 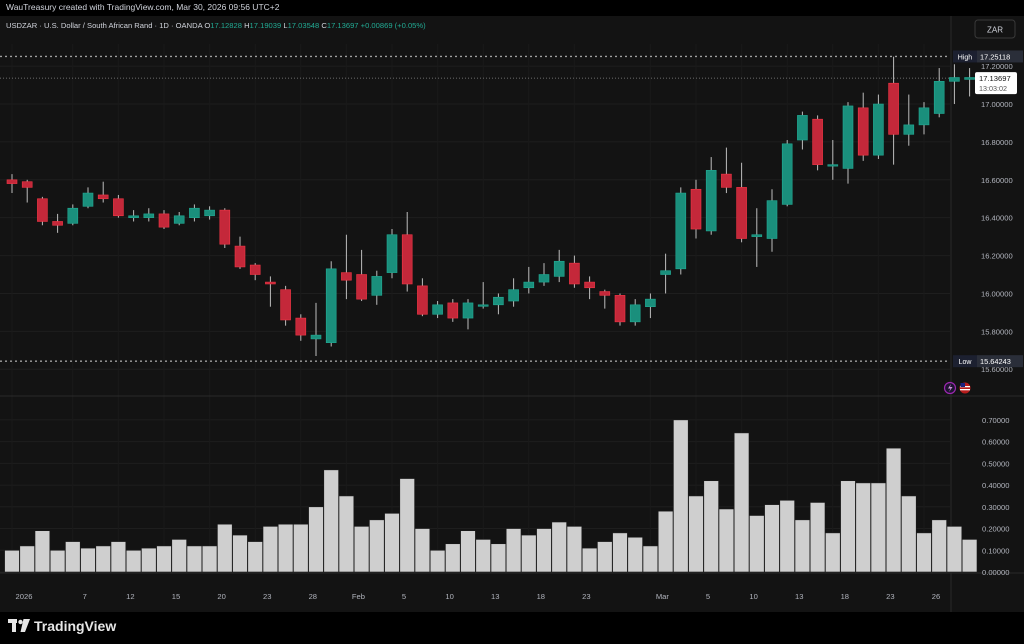 What do you see at coordinates (997, 256) in the screenshot?
I see `price-tick-label: 16.20000` at bounding box center [997, 256].